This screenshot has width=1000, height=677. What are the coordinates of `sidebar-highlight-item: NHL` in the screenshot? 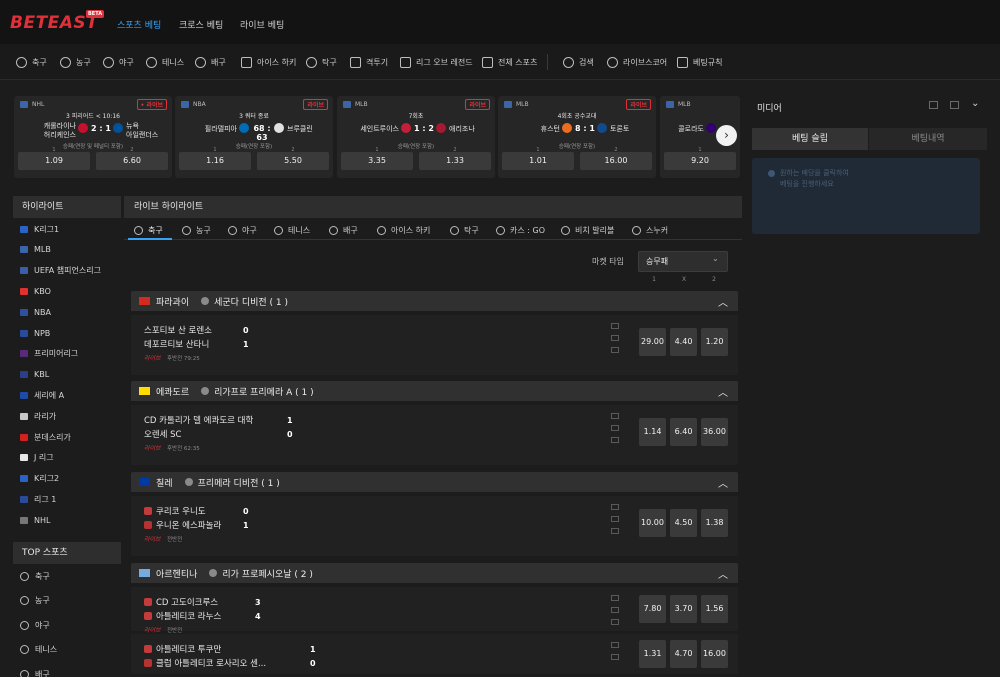 It's located at (70, 520).